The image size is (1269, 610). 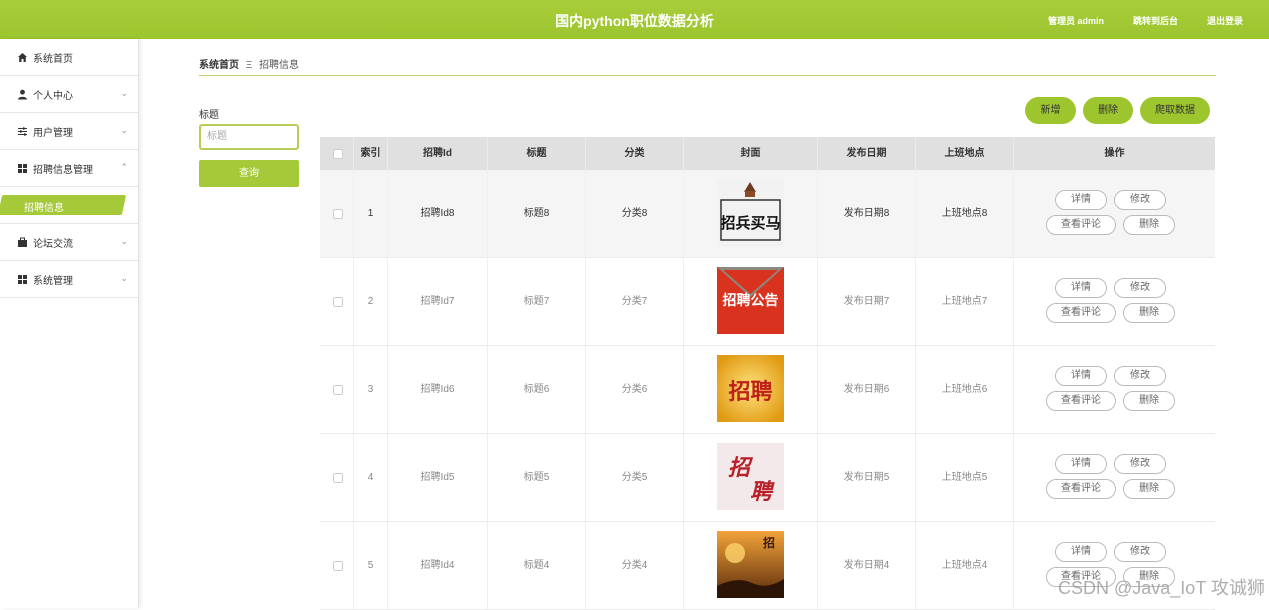 I want to click on cell-index: 3, so click(x=371, y=390).